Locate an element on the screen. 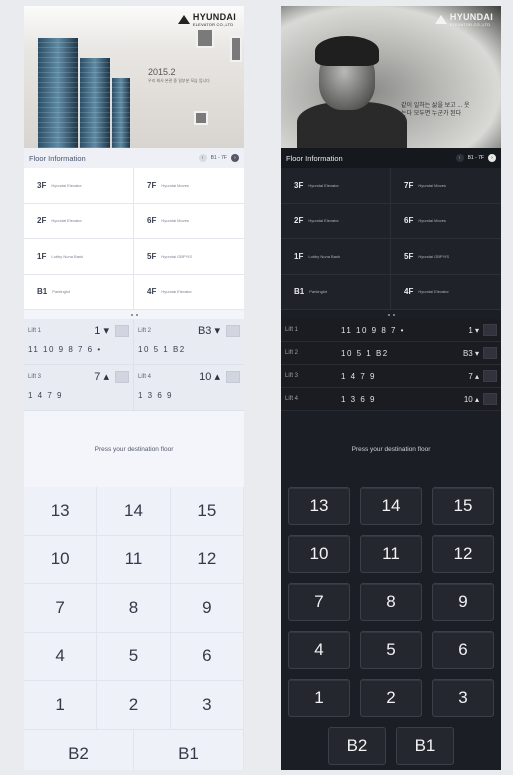  lift-queue: 10 5 1 B2 is located at coordinates (365, 353).